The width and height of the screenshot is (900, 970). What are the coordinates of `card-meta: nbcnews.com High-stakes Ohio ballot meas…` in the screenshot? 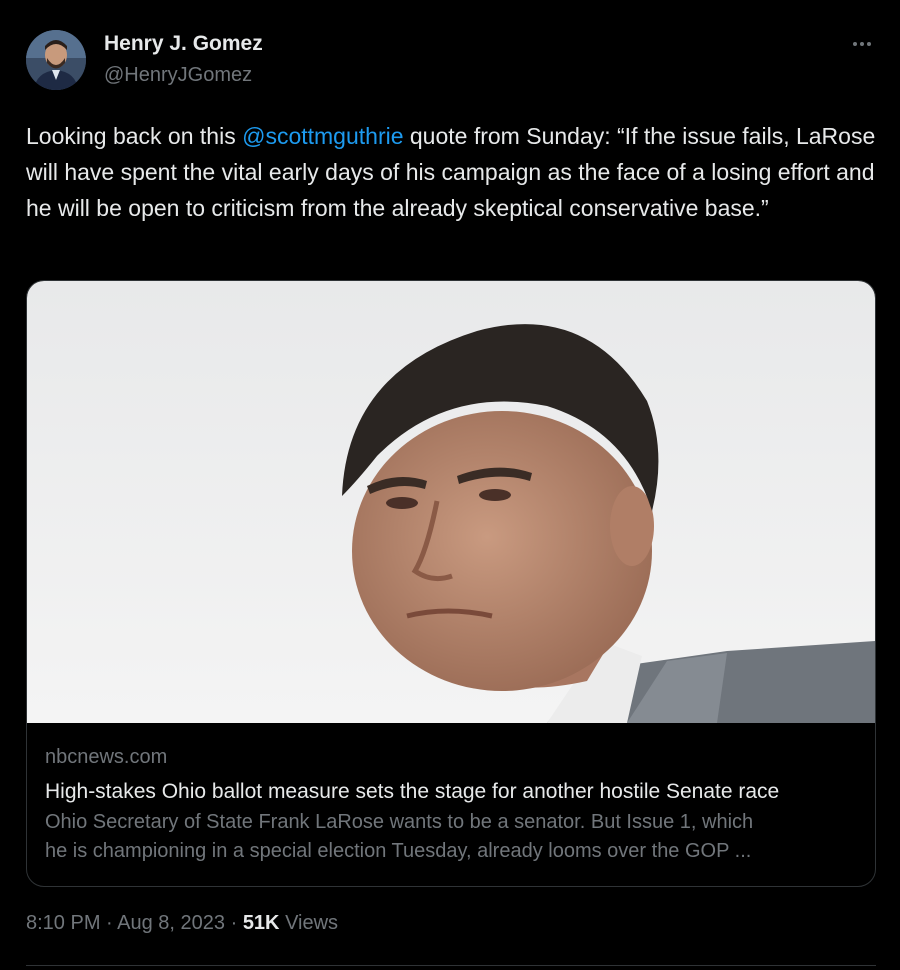 It's located at (452, 804).